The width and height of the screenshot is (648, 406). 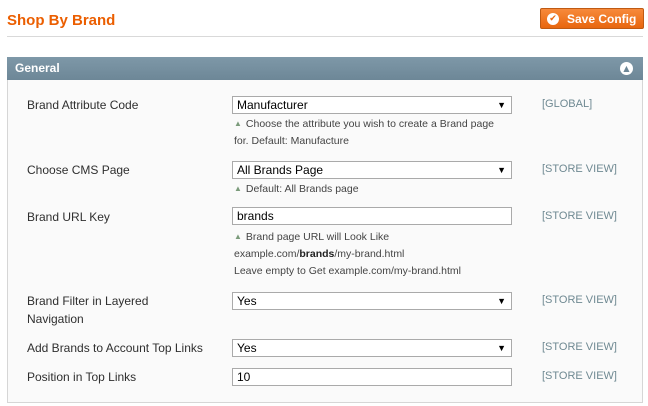 I want to click on brand-attribute-value: Manufacturer, so click(x=272, y=105).